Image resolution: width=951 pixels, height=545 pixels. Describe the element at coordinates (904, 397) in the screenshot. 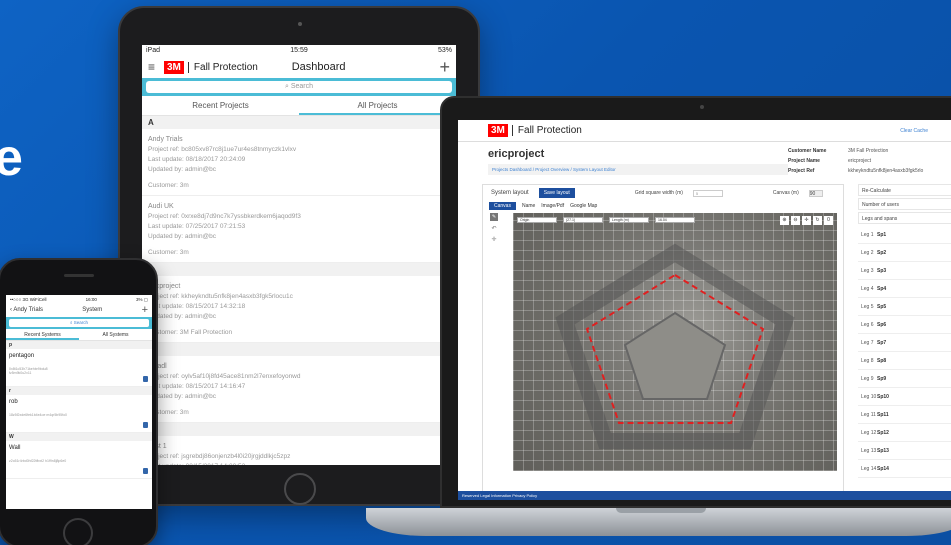

I see `leg-row: Leg 10 Sp10` at that location.